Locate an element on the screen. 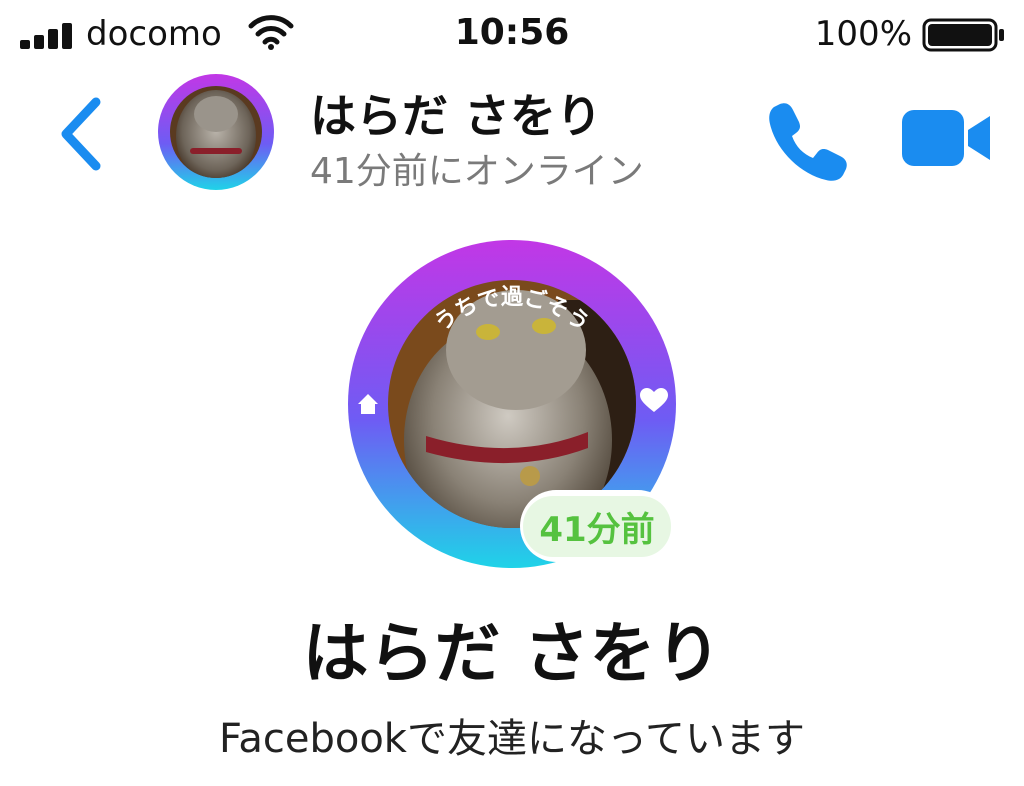 The width and height of the screenshot is (1024, 786). chevron-left-icon is located at coordinates (81, 134).